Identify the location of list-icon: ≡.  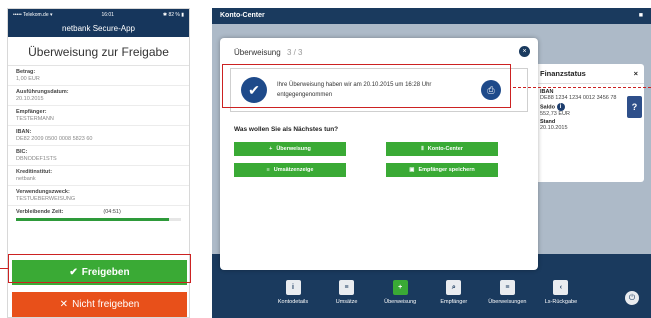
(268, 170).